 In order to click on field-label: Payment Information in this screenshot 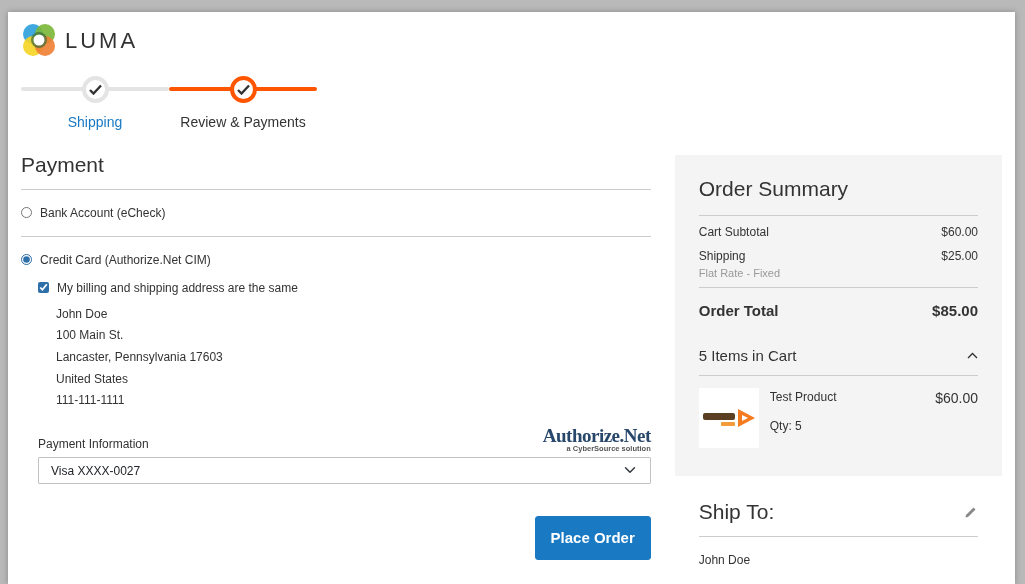, I will do `click(93, 444)`.